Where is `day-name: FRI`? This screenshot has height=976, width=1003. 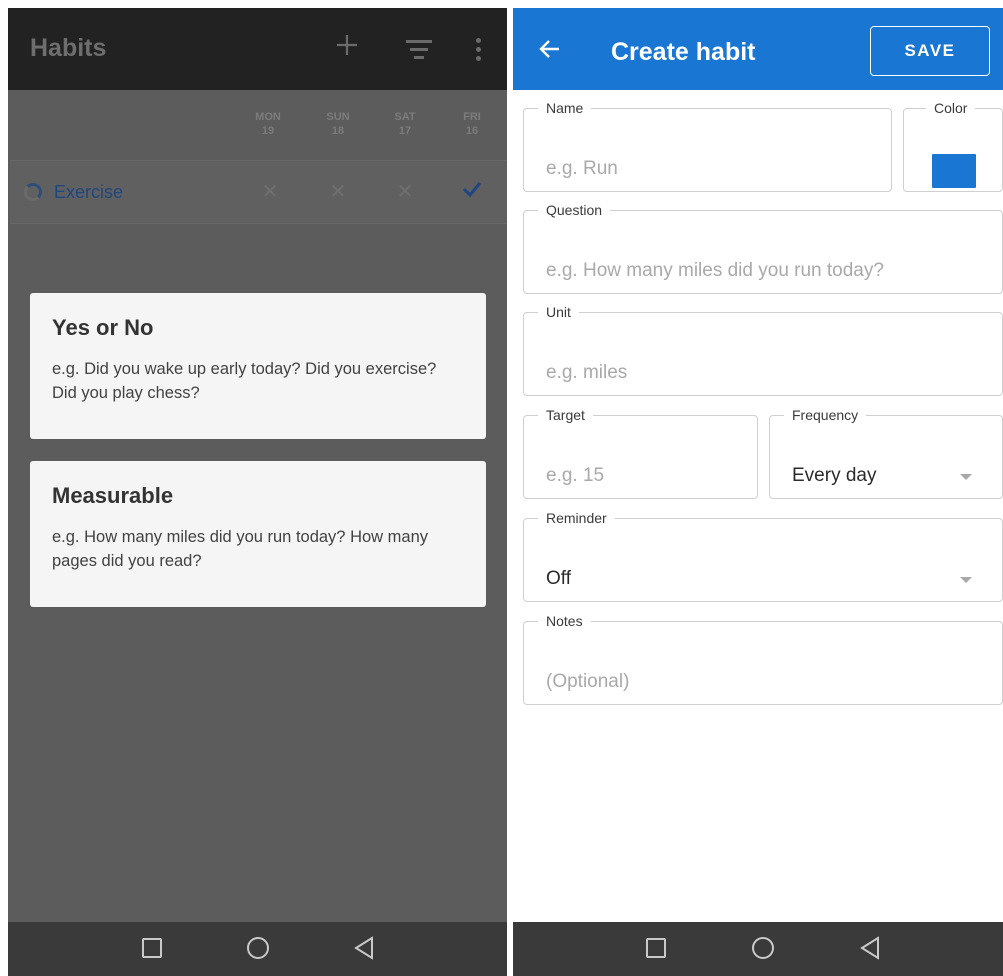
day-name: FRI is located at coordinates (472, 117).